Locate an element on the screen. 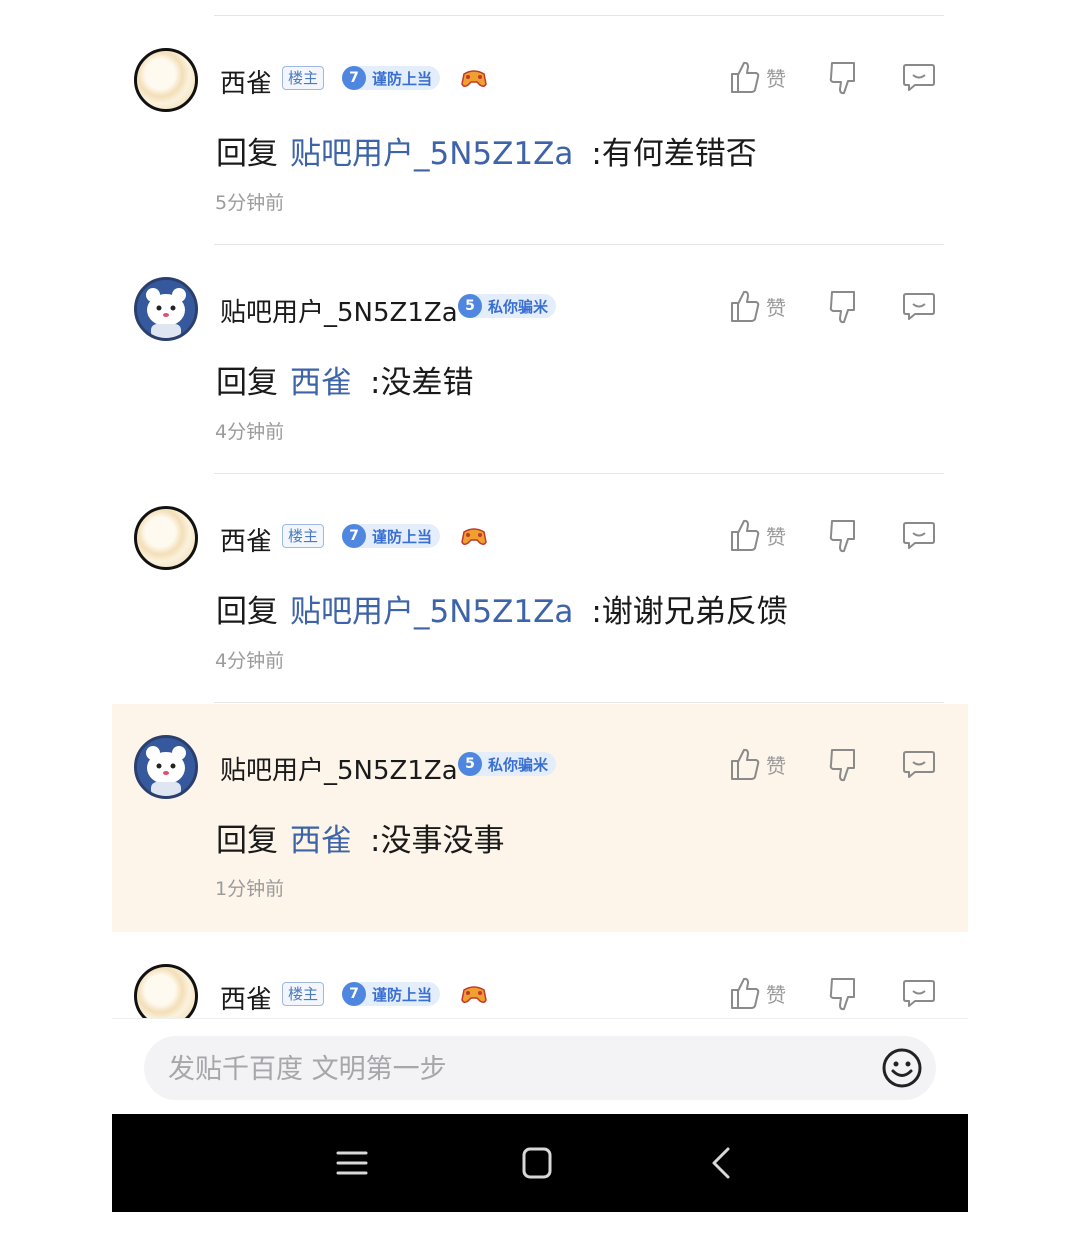 This screenshot has height=1259, width=1080. home-icon is located at coordinates (537, 1163).